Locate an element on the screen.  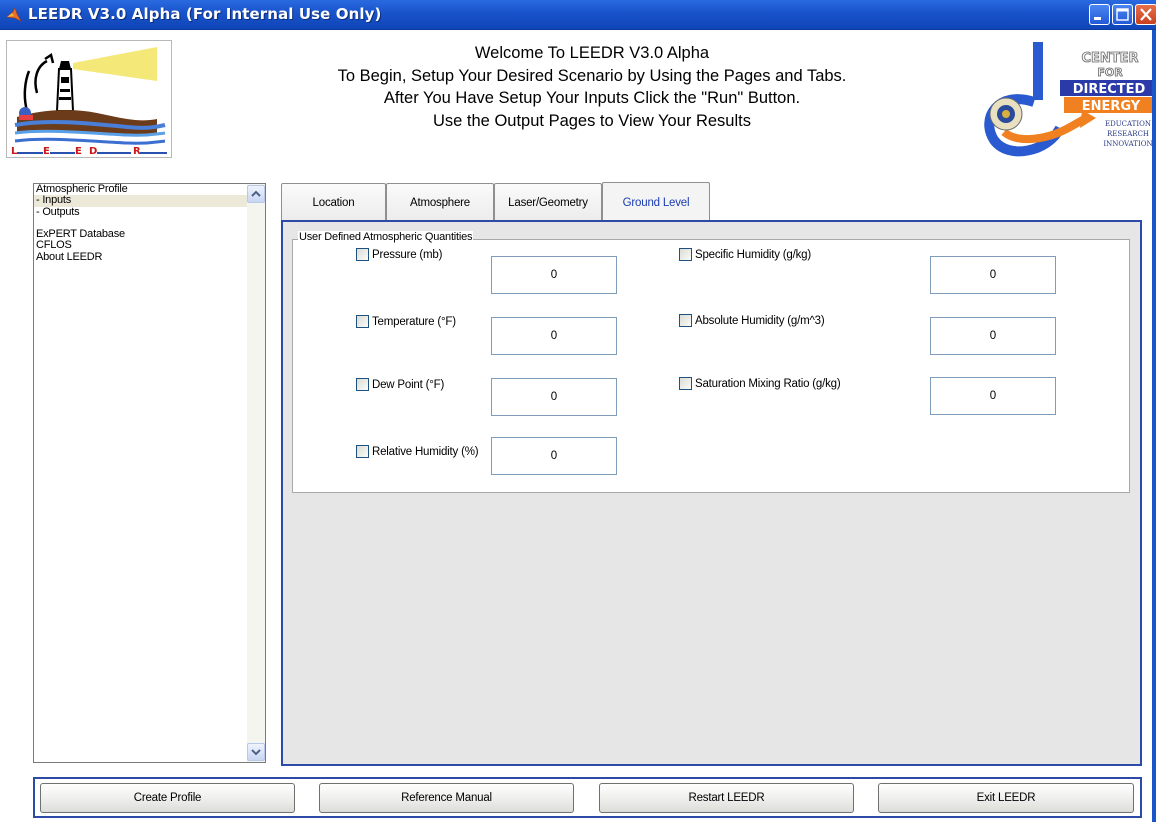
create-profile-button: Create Profile is located at coordinates (167, 798).